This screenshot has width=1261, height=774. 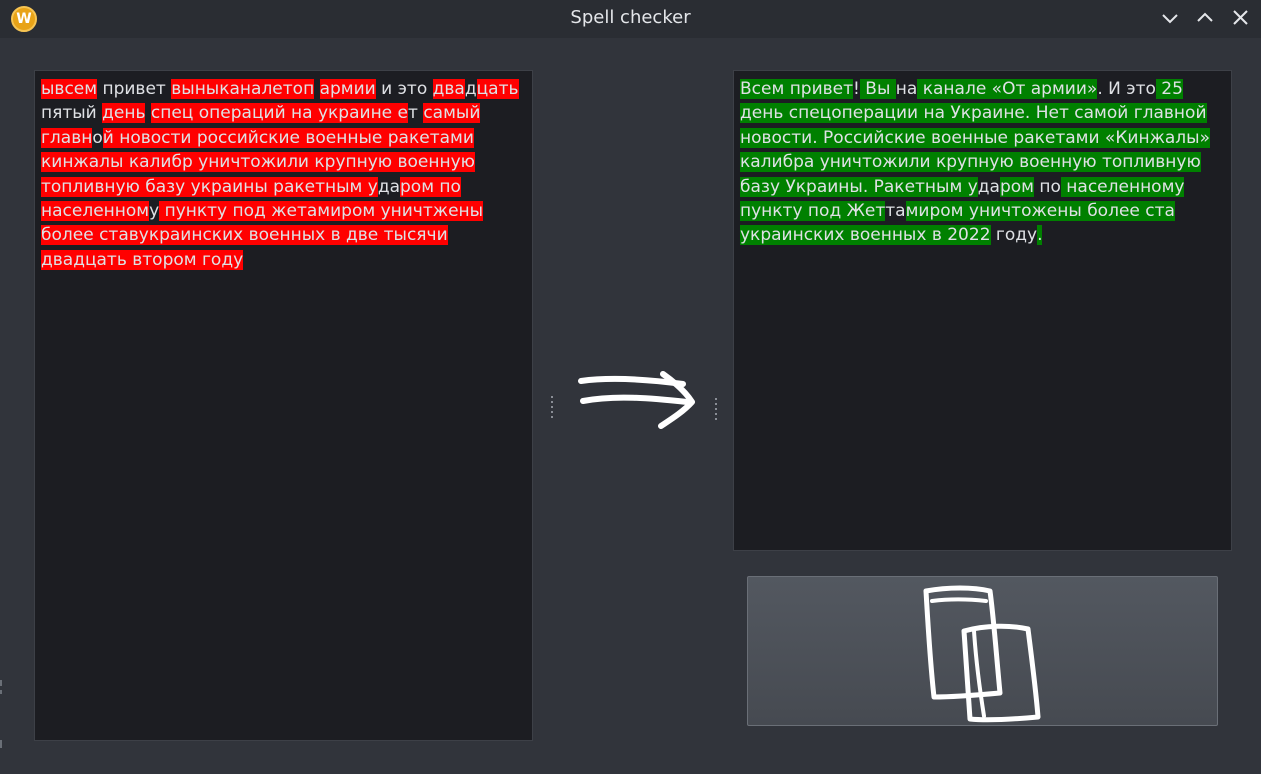 I want to click on close-icon, so click(x=1240, y=17).